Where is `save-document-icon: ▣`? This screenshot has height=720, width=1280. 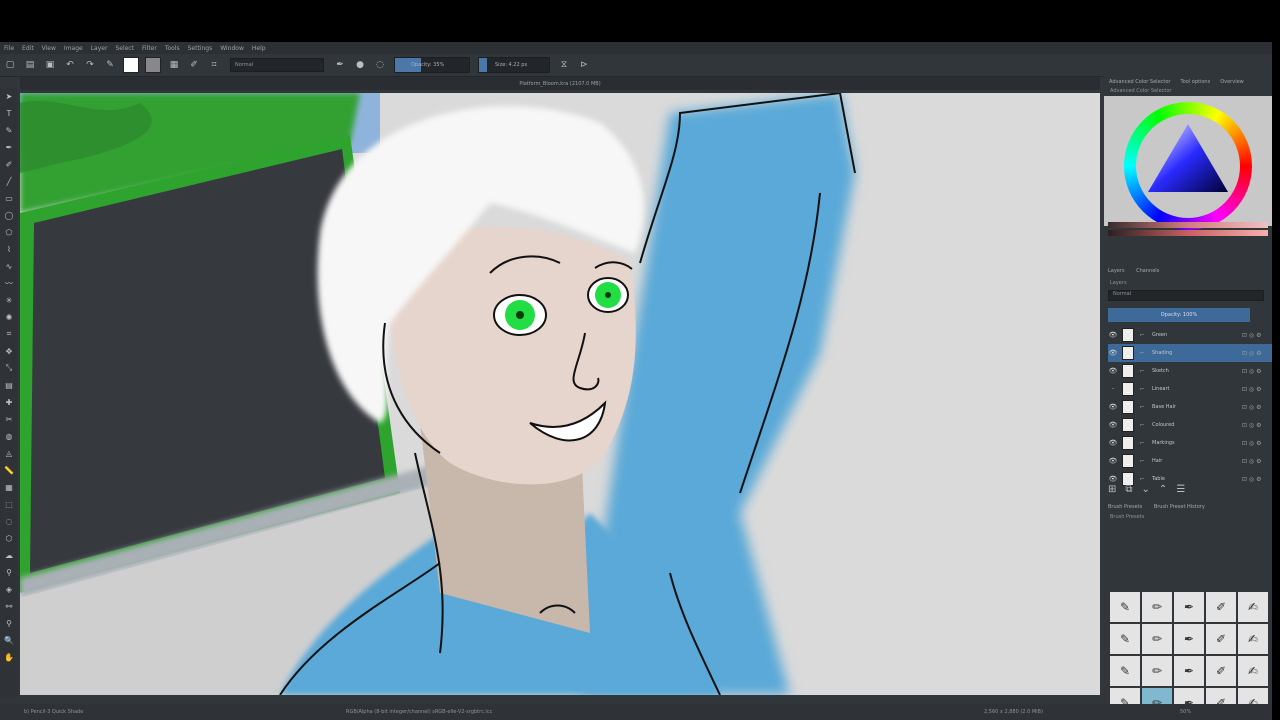
save-document-icon: ▣ is located at coordinates (50, 65).